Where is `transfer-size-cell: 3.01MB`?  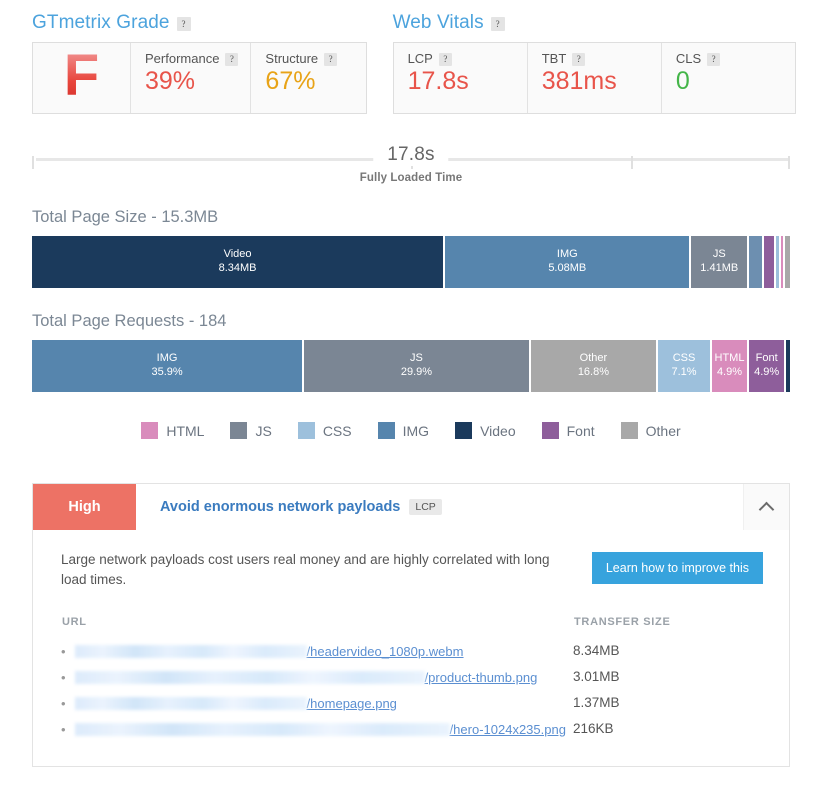
transfer-size-cell: 3.01MB is located at coordinates (668, 677).